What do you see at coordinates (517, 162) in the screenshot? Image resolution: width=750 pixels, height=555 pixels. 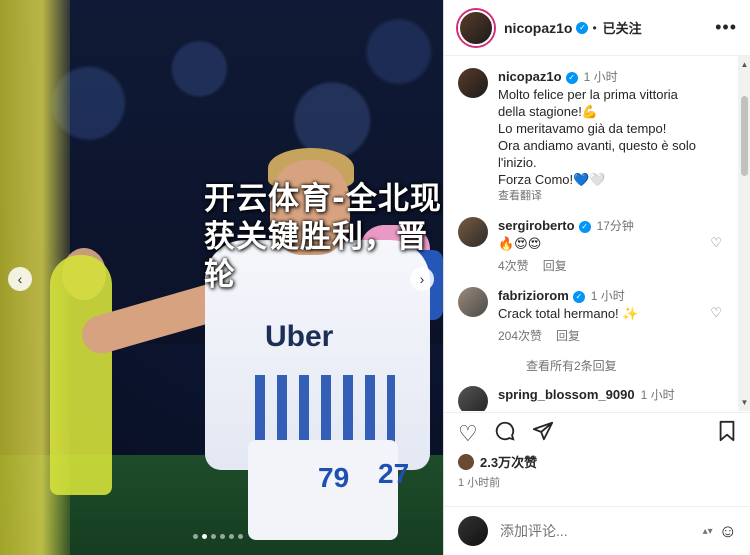 I see `caption-line: l'inizio.` at bounding box center [517, 162].